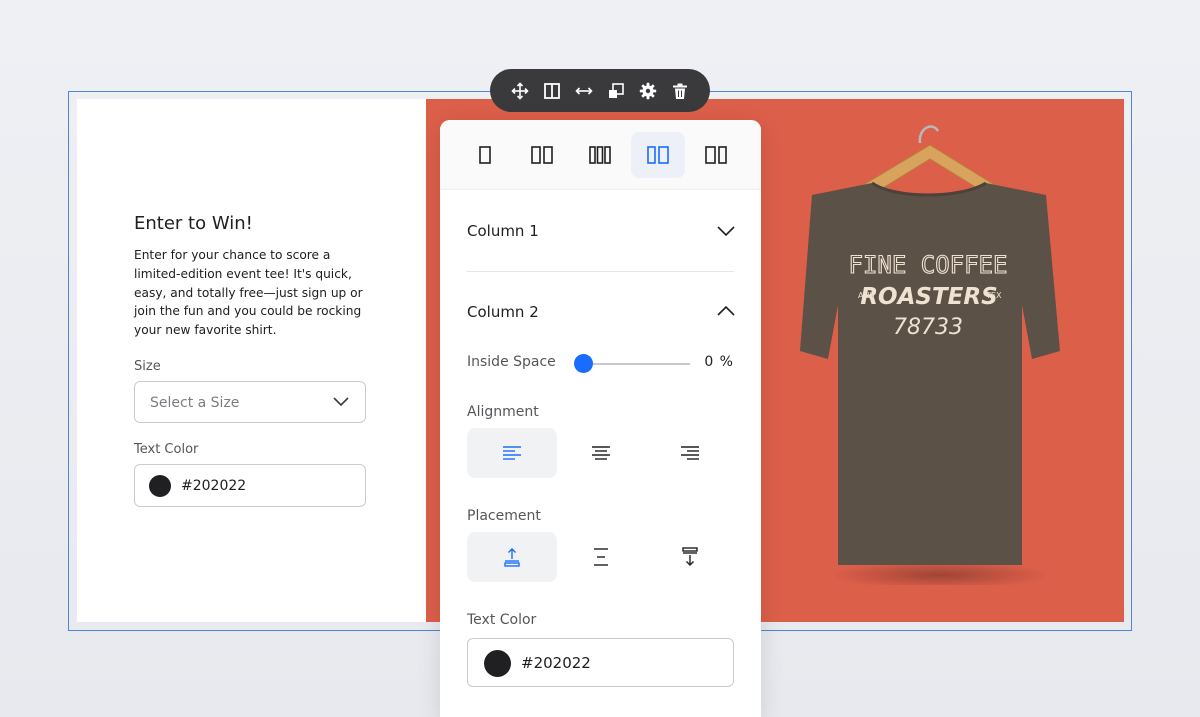 The height and width of the screenshot is (717, 1200). I want to click on placement-label: Placement, so click(504, 516).